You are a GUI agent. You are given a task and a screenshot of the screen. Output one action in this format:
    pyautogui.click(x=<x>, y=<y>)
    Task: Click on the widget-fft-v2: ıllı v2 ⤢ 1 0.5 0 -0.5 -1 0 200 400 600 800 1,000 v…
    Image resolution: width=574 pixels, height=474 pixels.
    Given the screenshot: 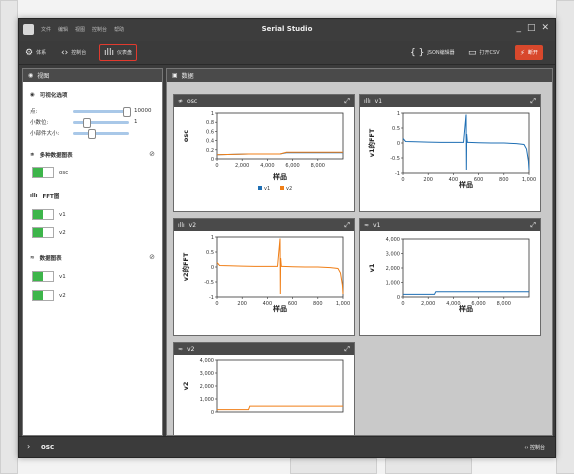 What is the action you would take?
    pyautogui.click(x=264, y=277)
    